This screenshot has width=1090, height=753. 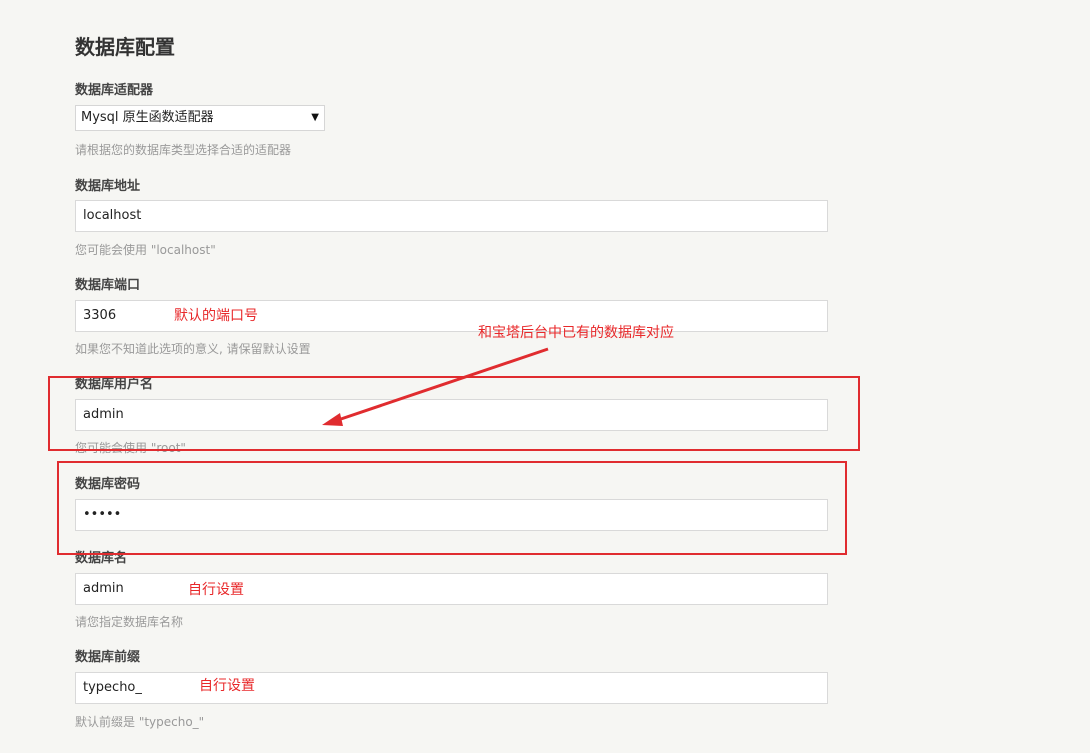 I want to click on annotation-arrow, so click(x=435, y=386).